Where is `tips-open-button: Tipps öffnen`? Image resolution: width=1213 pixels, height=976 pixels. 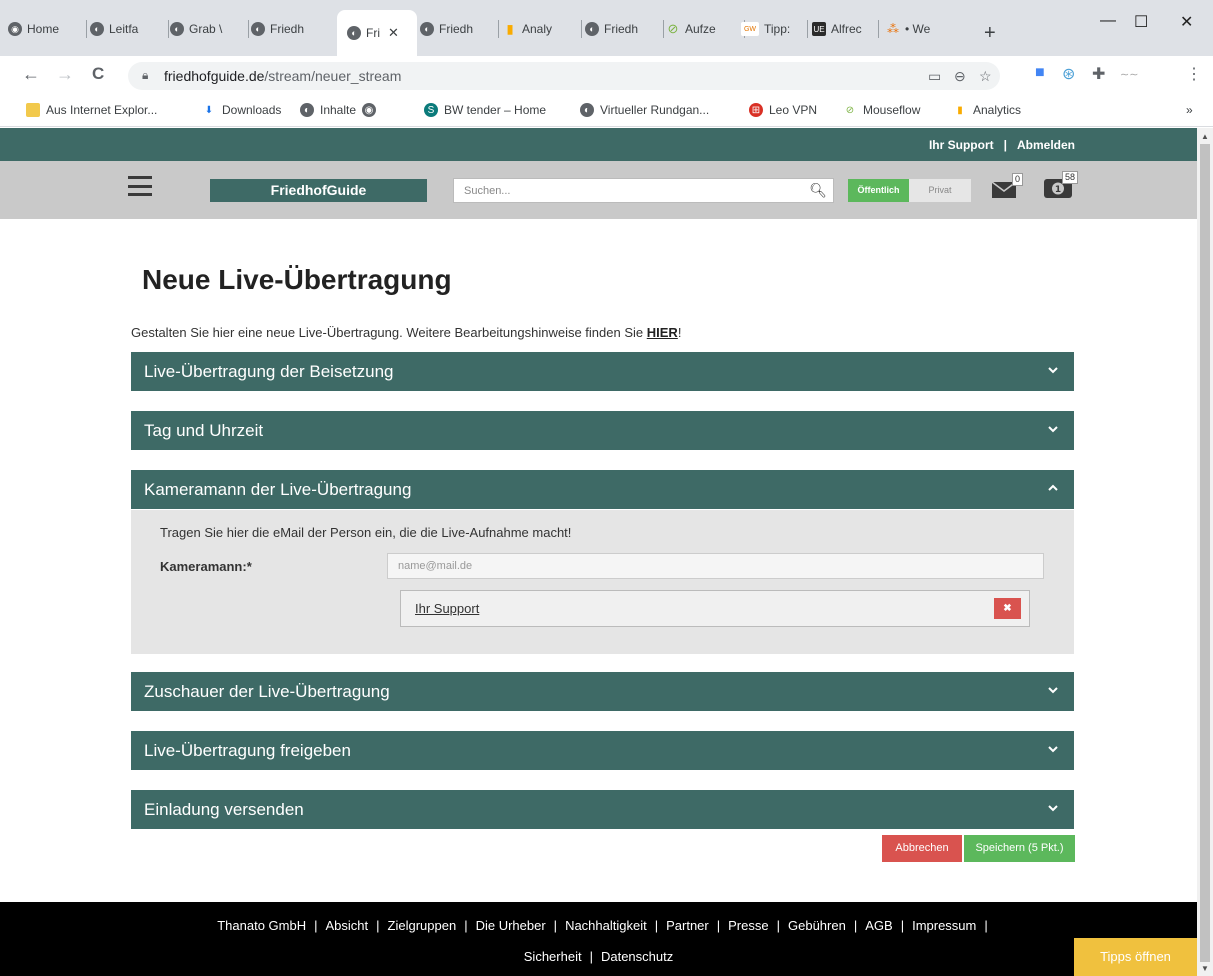 tips-open-button: Tipps öffnen is located at coordinates (1135, 957).